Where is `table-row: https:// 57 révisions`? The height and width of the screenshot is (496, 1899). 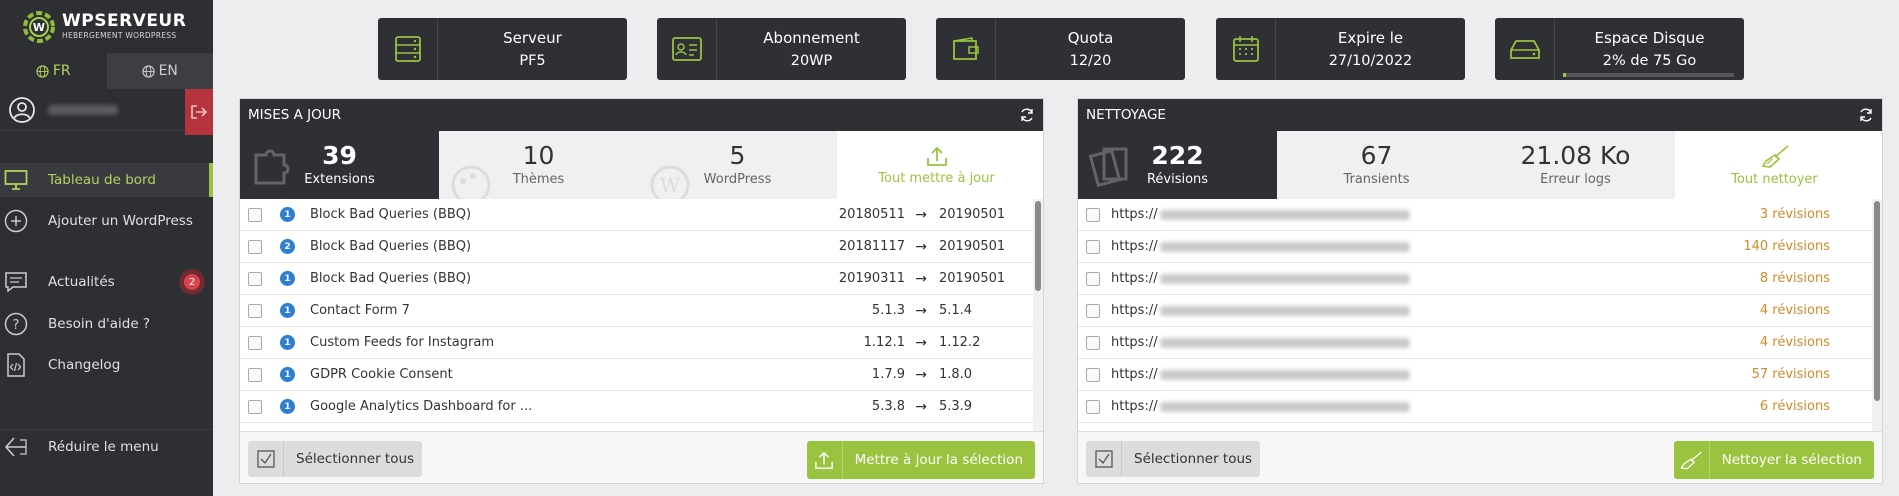
table-row: https:// 57 révisions is located at coordinates (1480, 375).